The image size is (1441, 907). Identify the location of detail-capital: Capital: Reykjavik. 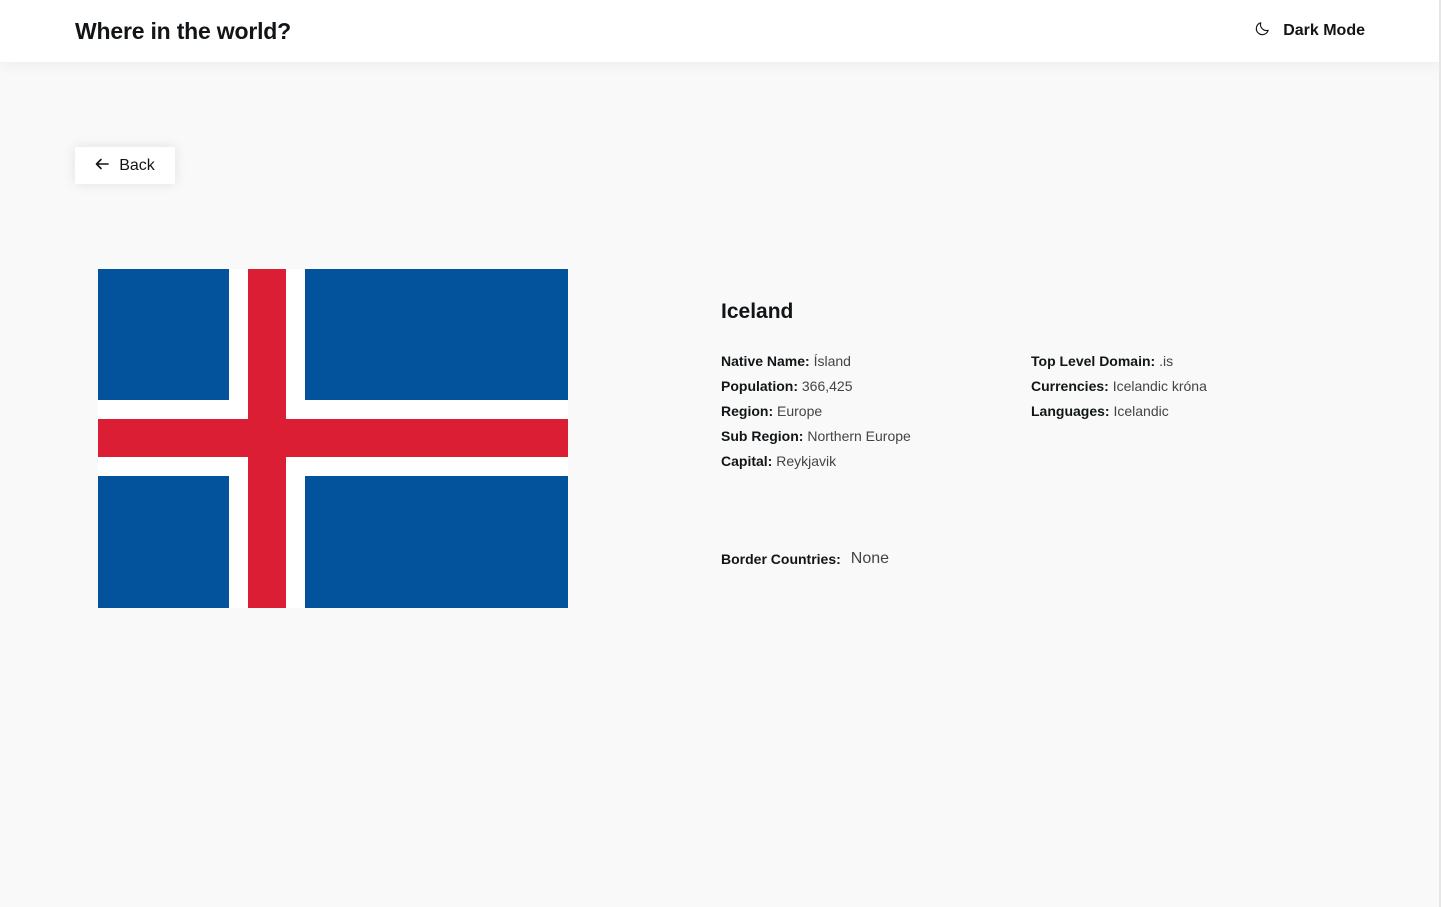
(779, 461).